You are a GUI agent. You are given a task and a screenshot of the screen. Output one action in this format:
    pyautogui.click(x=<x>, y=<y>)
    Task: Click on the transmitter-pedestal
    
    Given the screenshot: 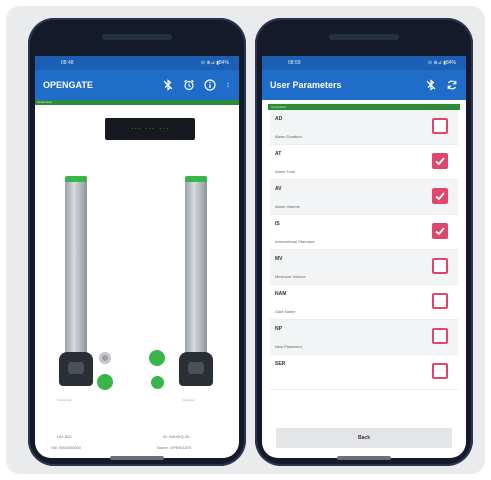 What is the action you would take?
    pyautogui.click(x=76, y=281)
    